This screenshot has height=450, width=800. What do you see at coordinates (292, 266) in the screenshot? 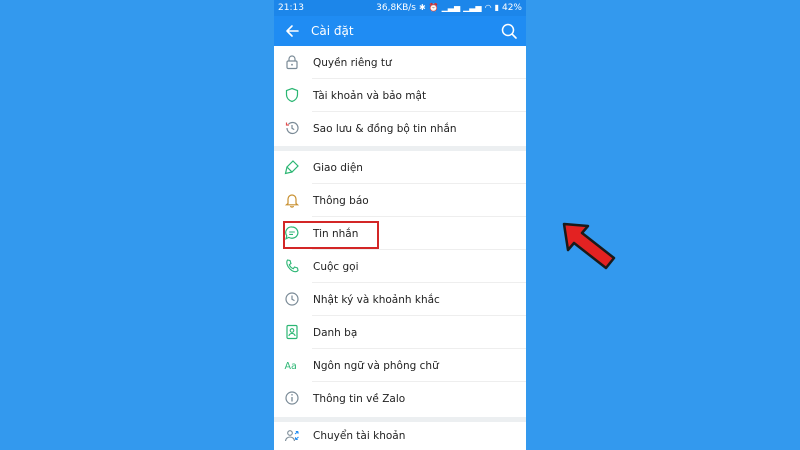
I see `phone-icon` at bounding box center [292, 266].